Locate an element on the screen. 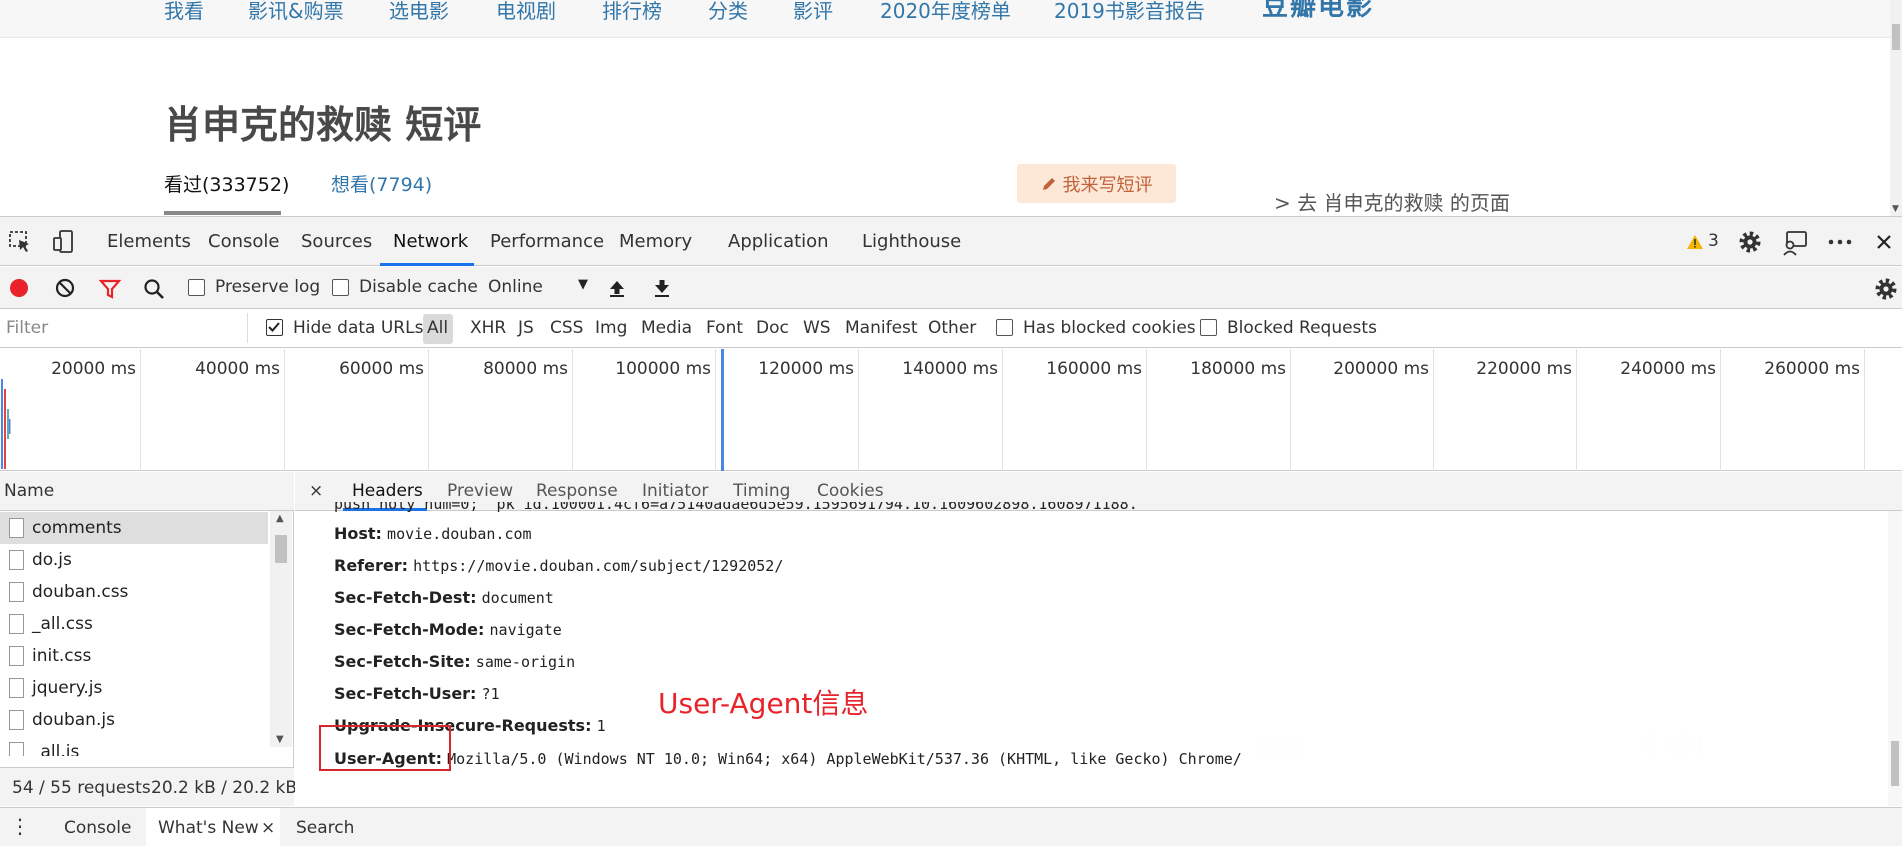 This screenshot has height=846, width=1902. network-settings-gear-icon is located at coordinates (1886, 289).